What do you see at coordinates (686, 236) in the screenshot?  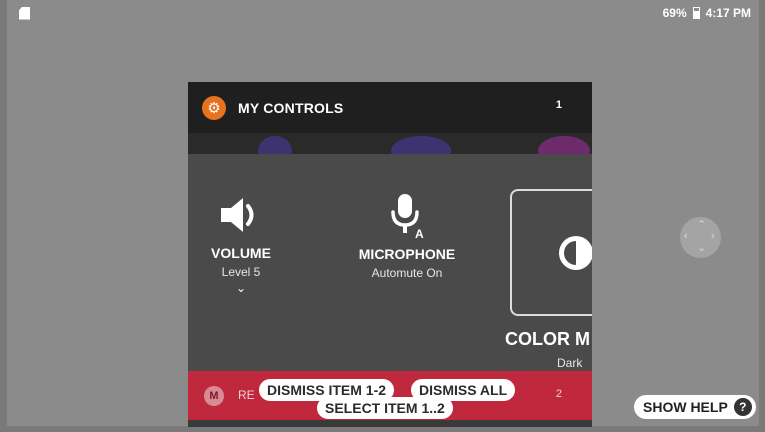 I see `chevron-left-icon: ‹` at bounding box center [686, 236].